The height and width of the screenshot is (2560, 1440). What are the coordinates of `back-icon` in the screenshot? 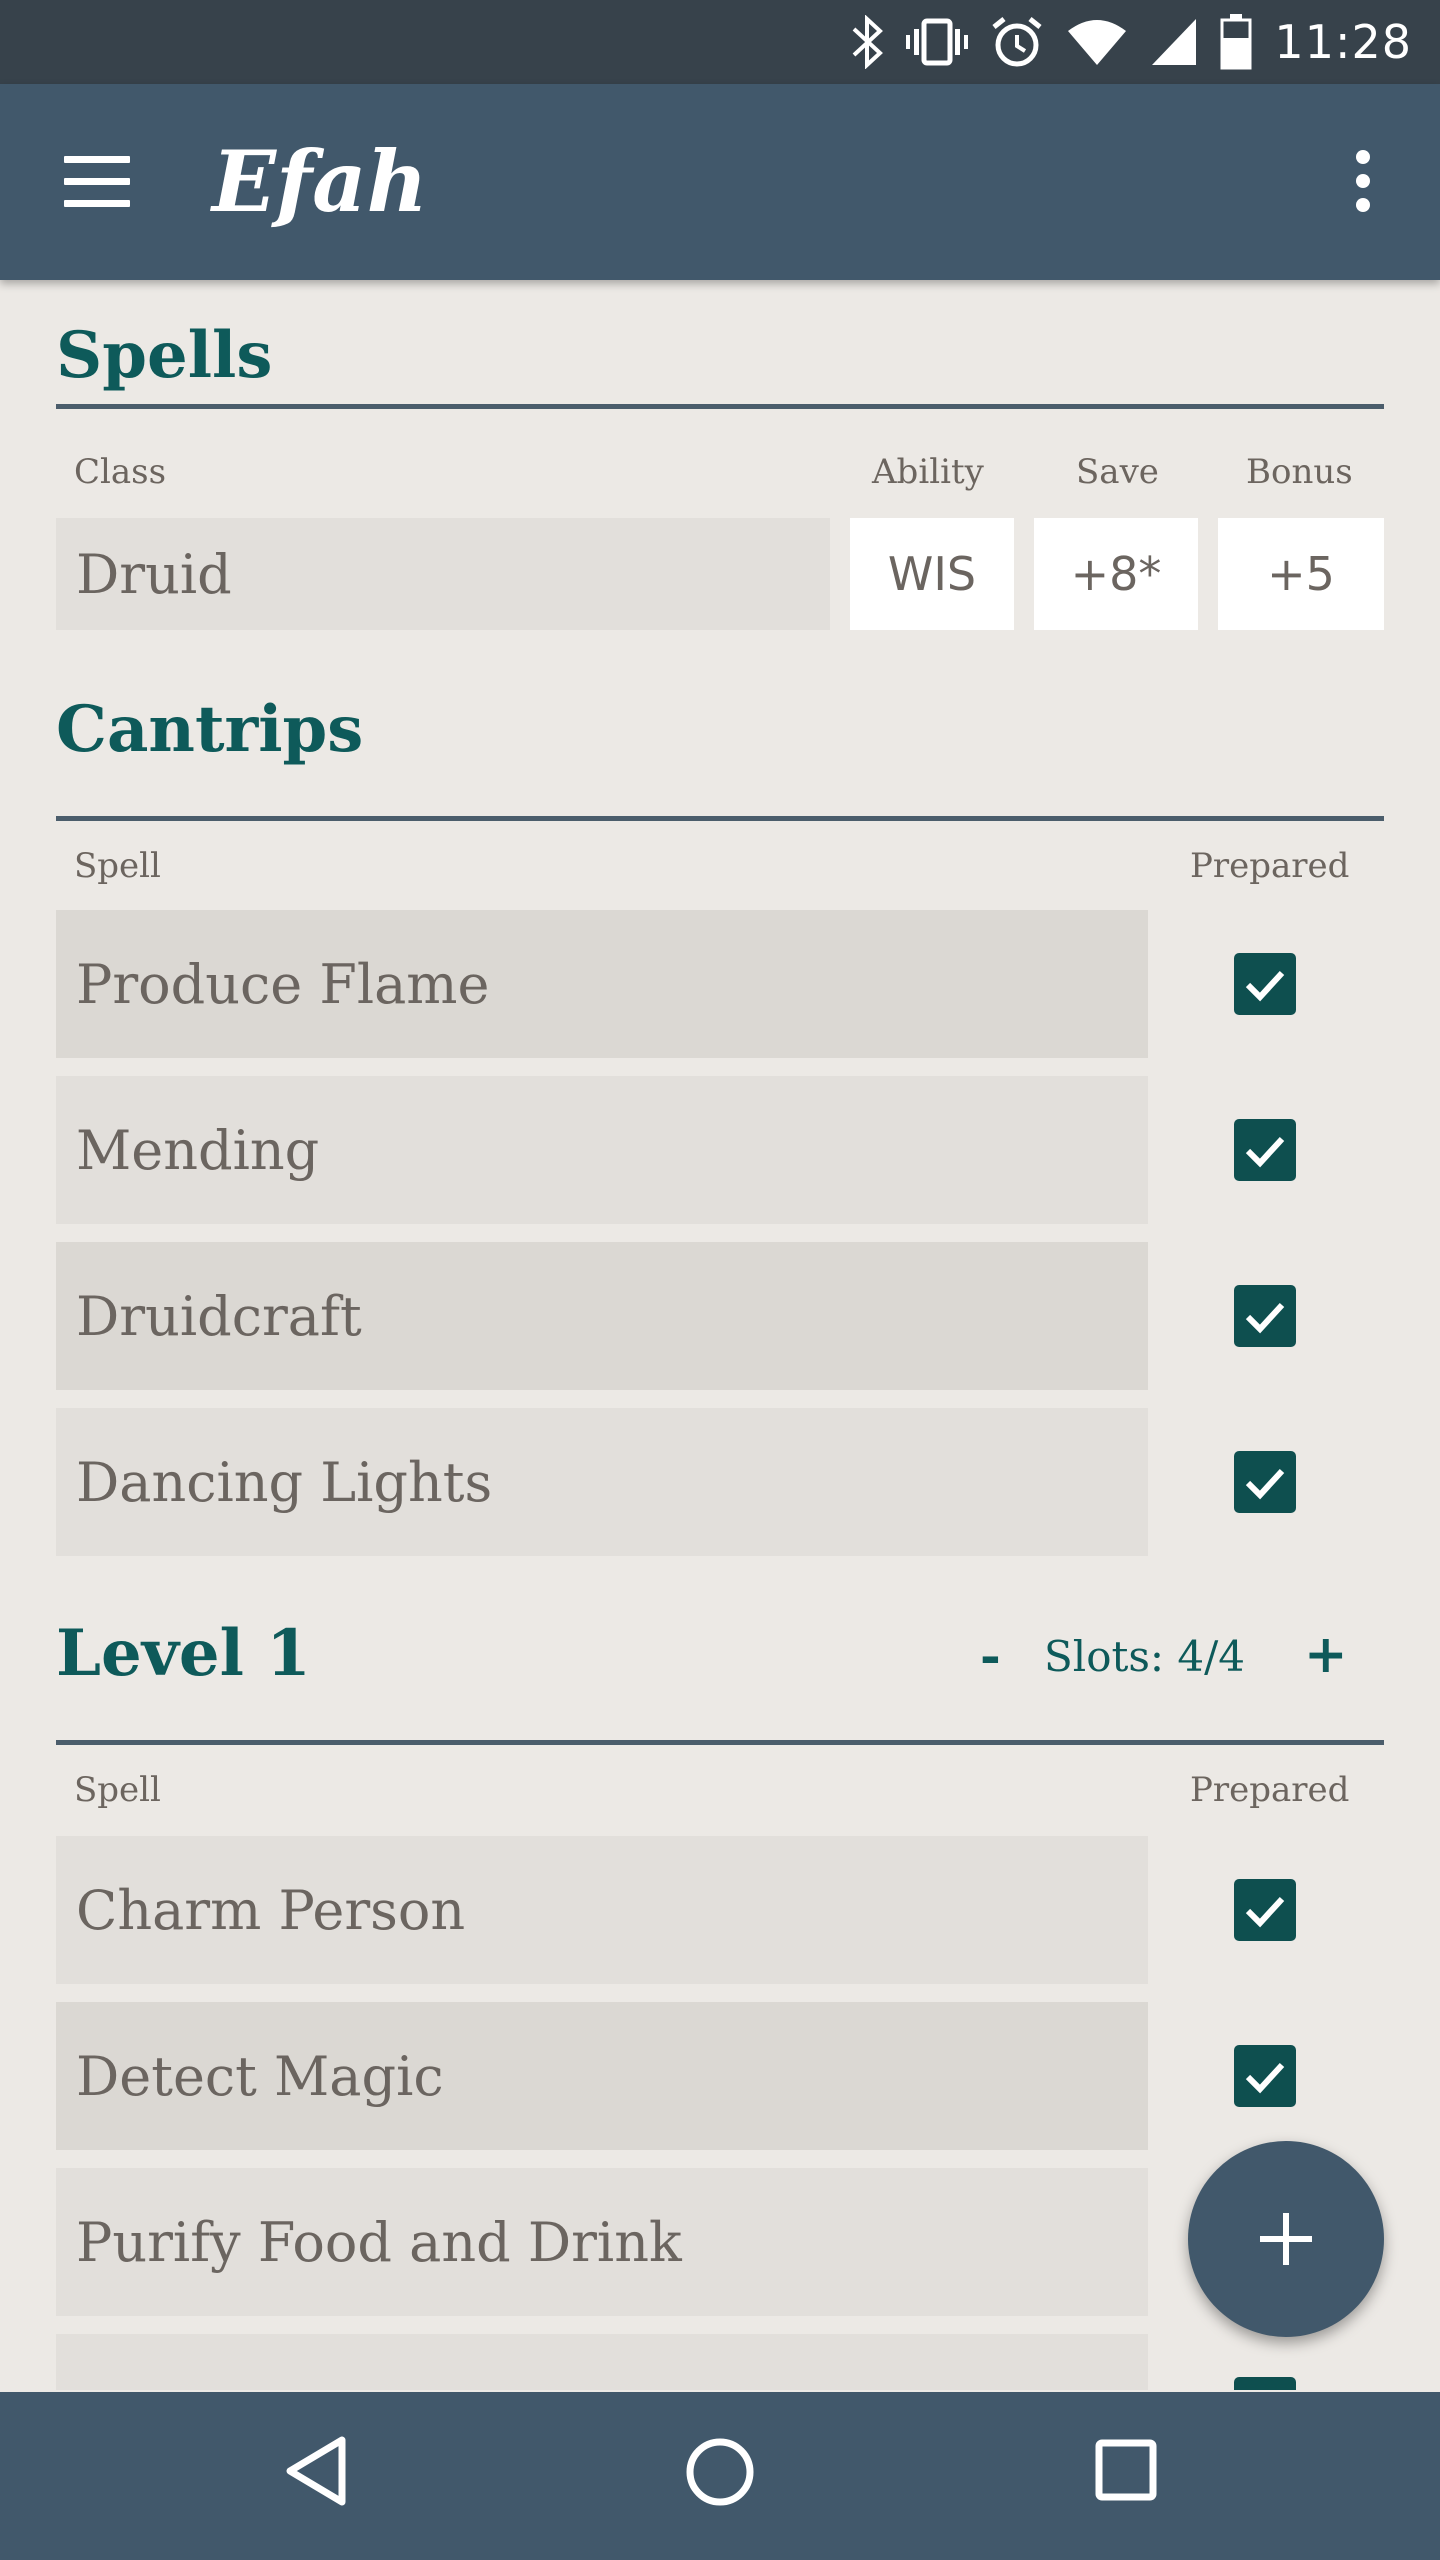 It's located at (316, 2471).